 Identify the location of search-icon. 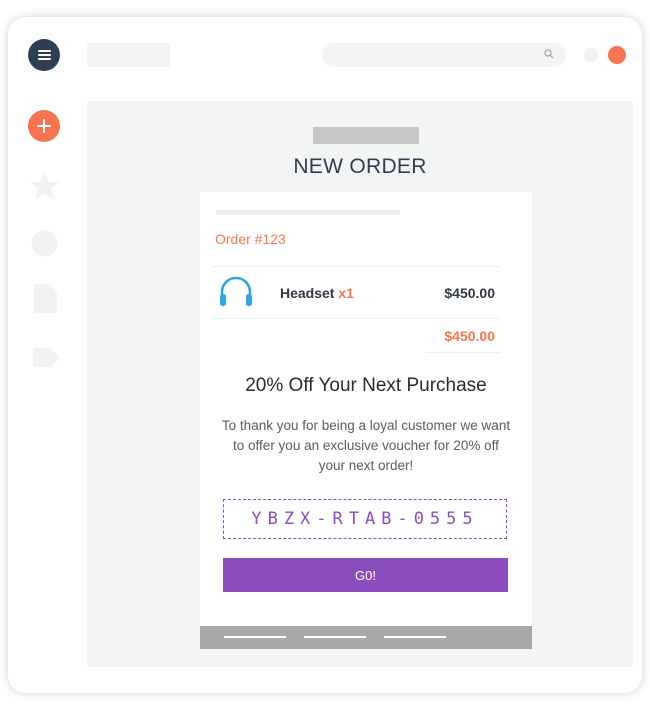
(549, 54).